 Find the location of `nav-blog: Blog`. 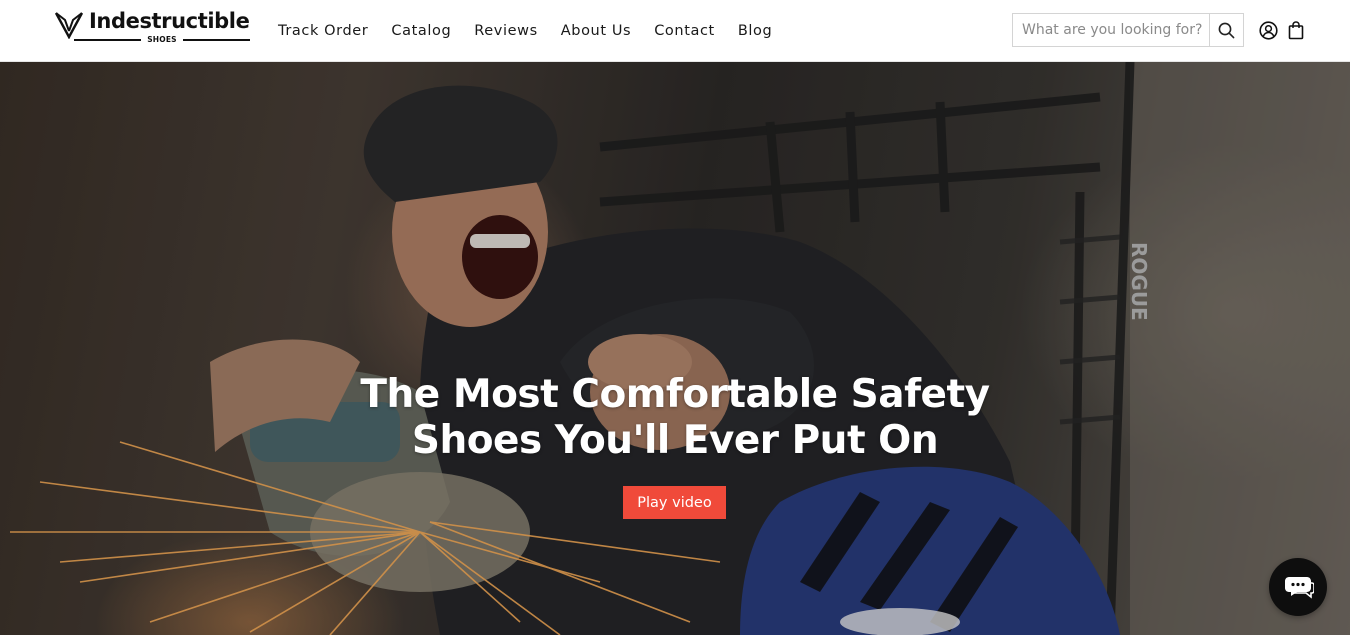

nav-blog: Blog is located at coordinates (755, 31).